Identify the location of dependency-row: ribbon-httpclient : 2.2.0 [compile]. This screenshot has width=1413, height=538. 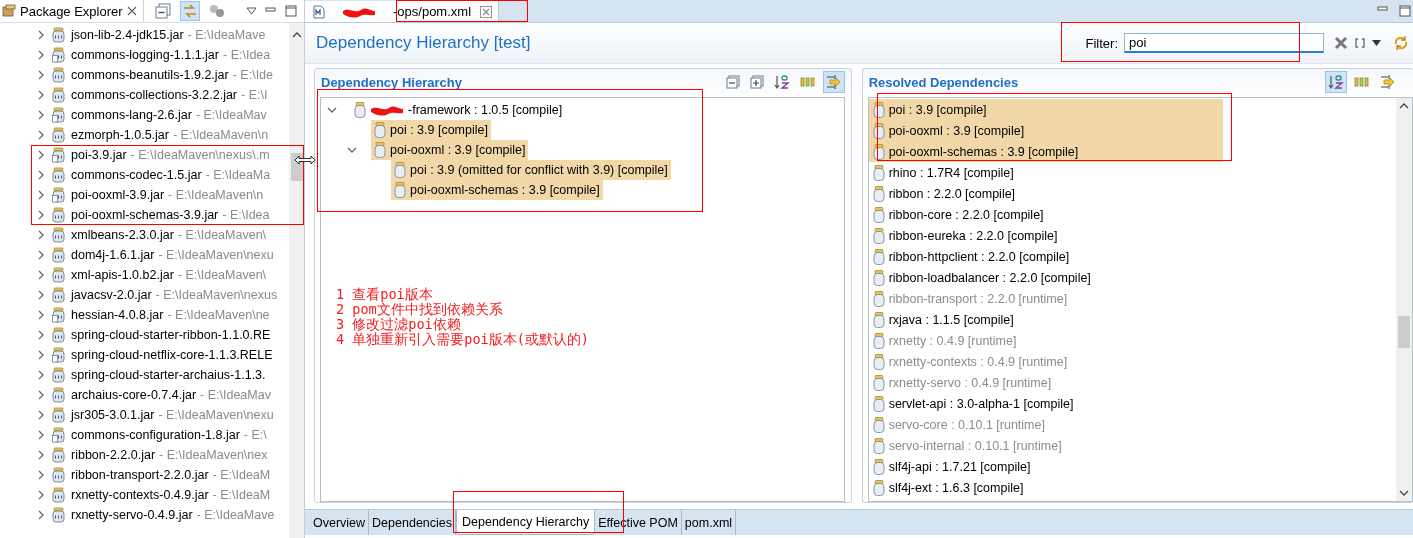
(1131, 256).